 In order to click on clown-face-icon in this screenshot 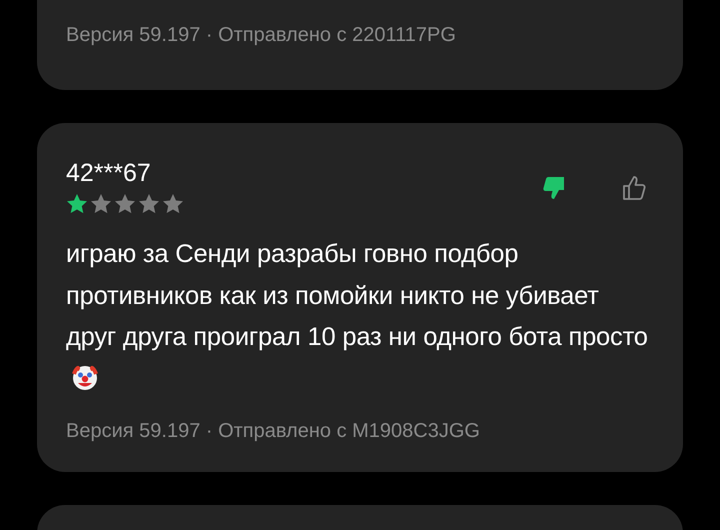, I will do `click(85, 377)`.